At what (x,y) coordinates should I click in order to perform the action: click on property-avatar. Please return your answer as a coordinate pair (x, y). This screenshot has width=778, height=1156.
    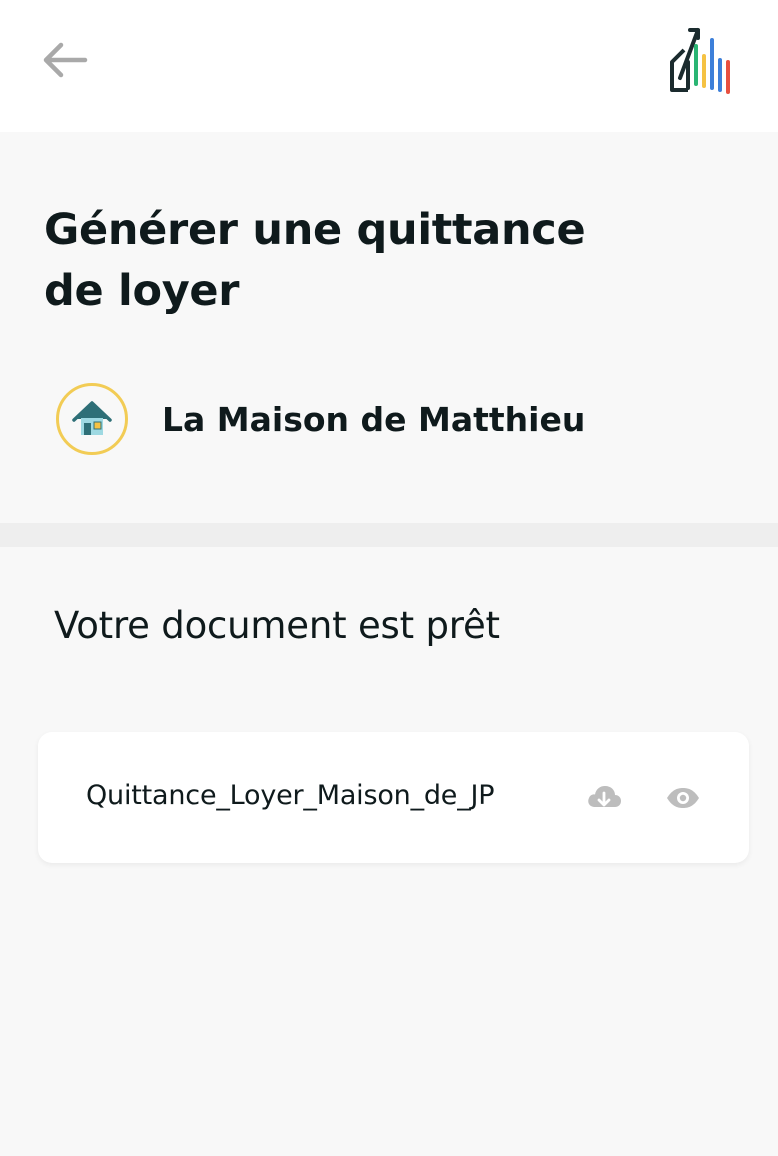
    Looking at the image, I should click on (92, 419).